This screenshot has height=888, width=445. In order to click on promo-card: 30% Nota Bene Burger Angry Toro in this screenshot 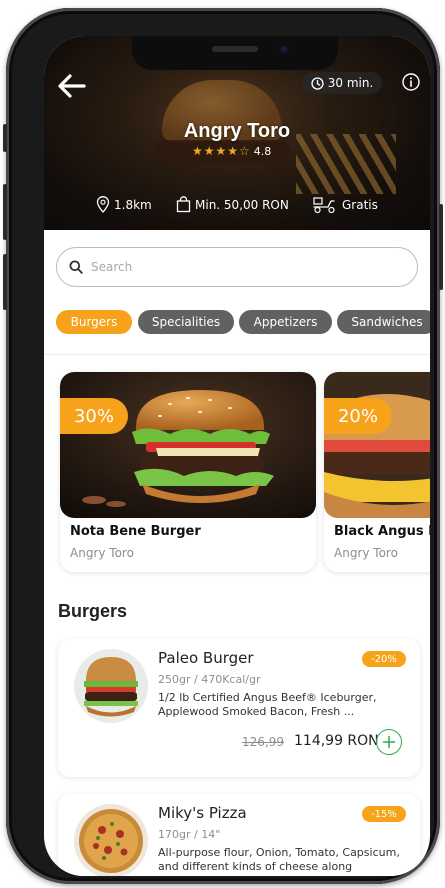, I will do `click(188, 472)`.